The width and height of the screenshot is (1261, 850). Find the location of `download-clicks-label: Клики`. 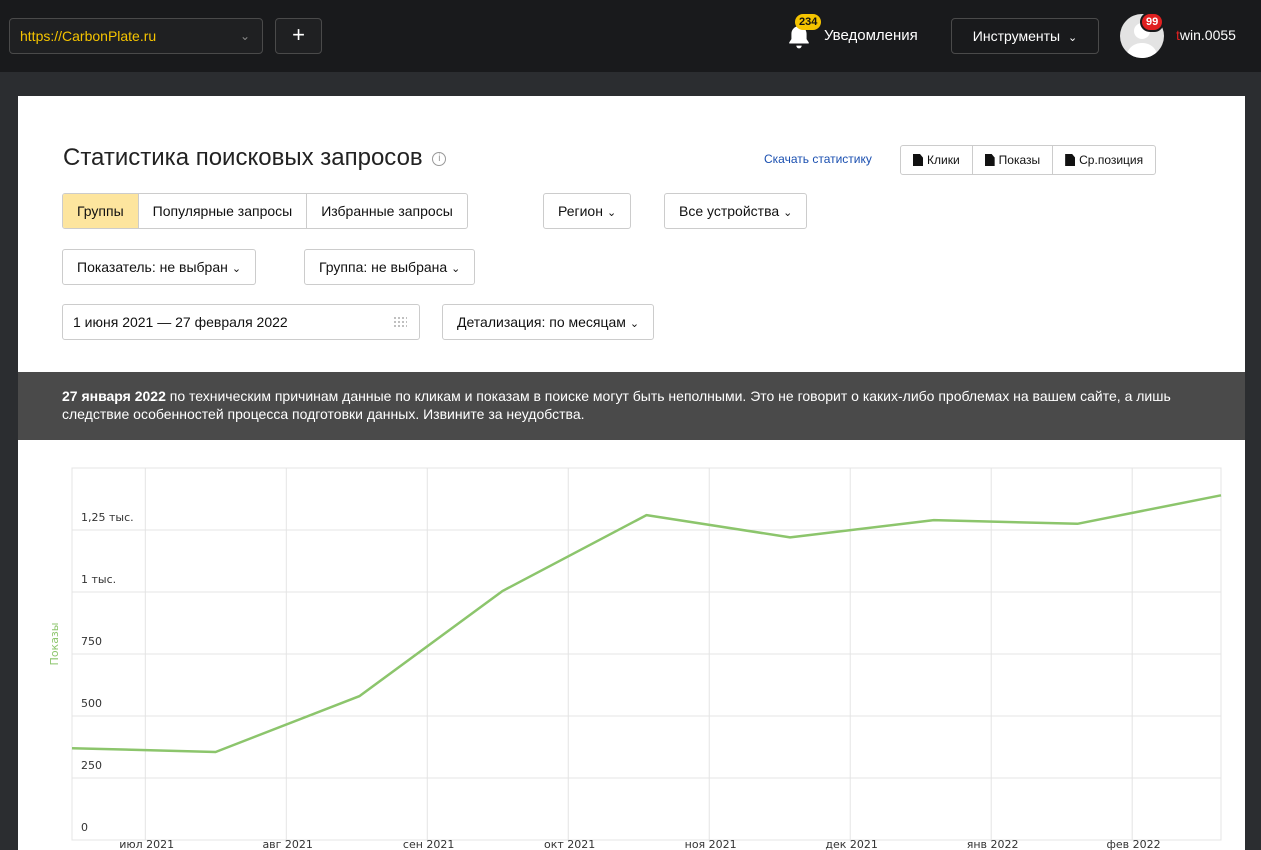

download-clicks-label: Клики is located at coordinates (943, 160).